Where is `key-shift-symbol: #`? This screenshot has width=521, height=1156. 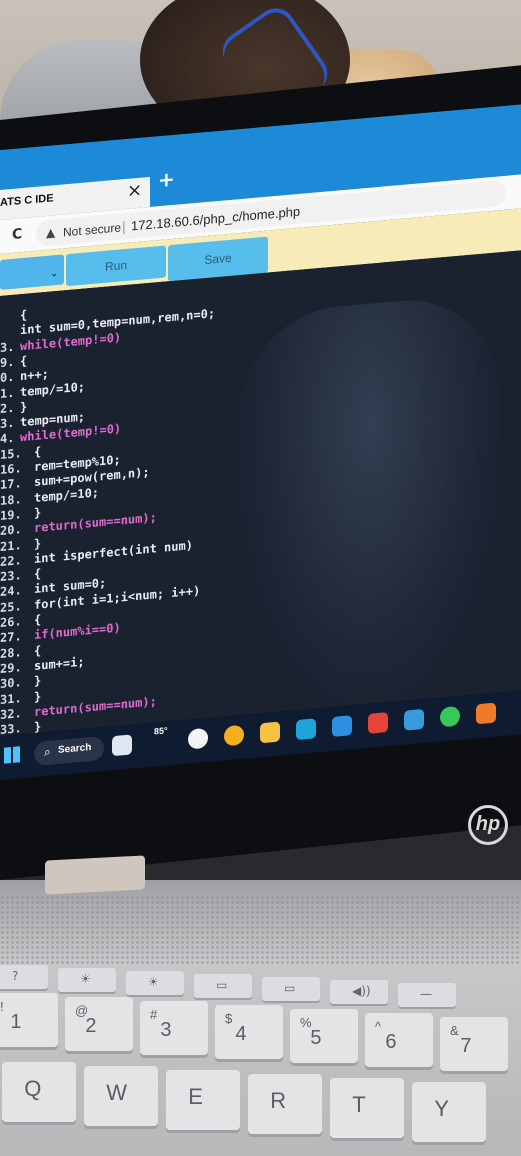
key-shift-symbol: # is located at coordinates (154, 1014).